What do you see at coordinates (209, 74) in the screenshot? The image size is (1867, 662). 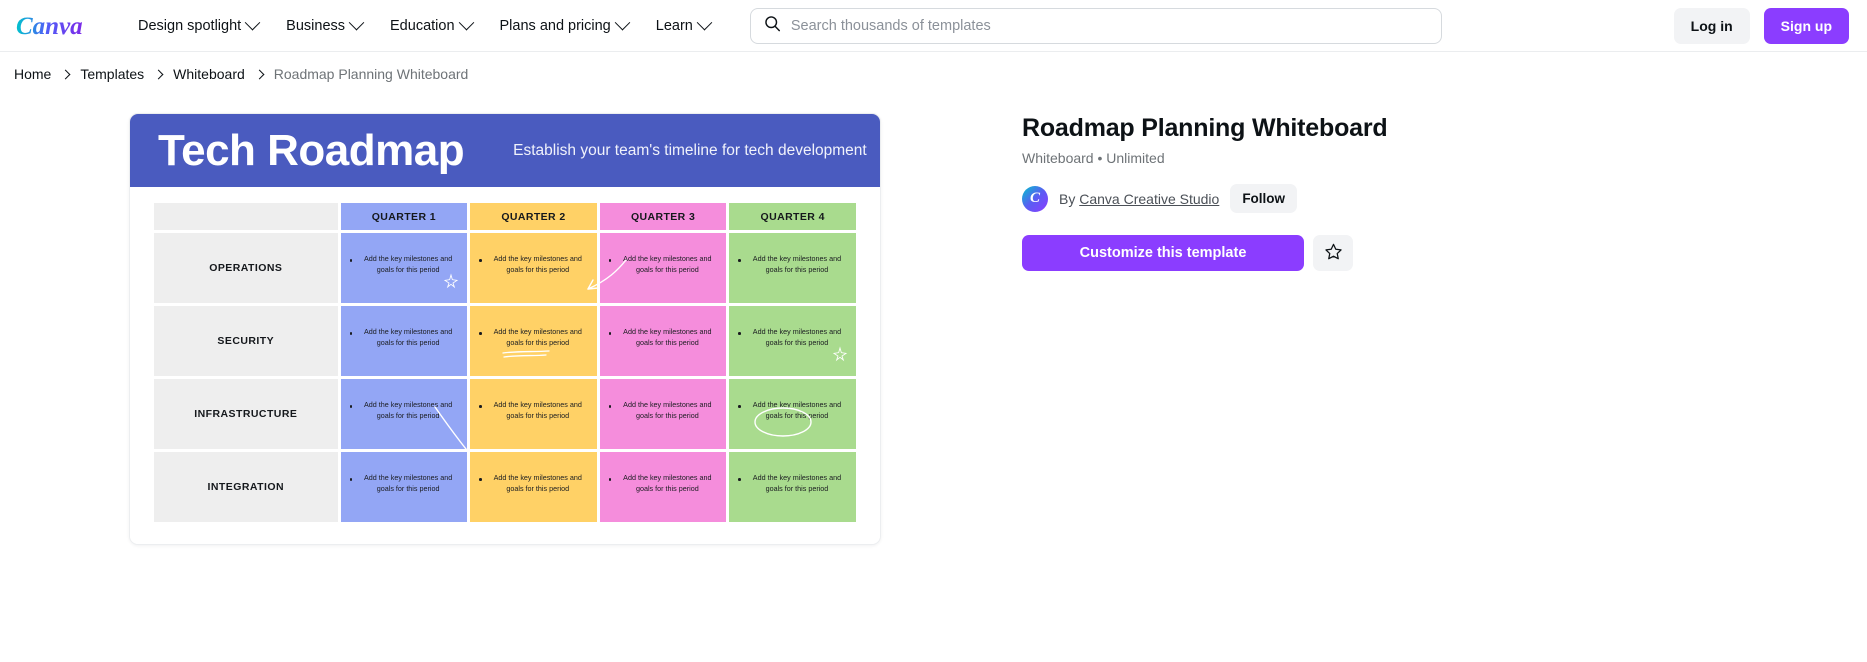 I see `breadcrumb-item-whiteboard: Whiteboard` at bounding box center [209, 74].